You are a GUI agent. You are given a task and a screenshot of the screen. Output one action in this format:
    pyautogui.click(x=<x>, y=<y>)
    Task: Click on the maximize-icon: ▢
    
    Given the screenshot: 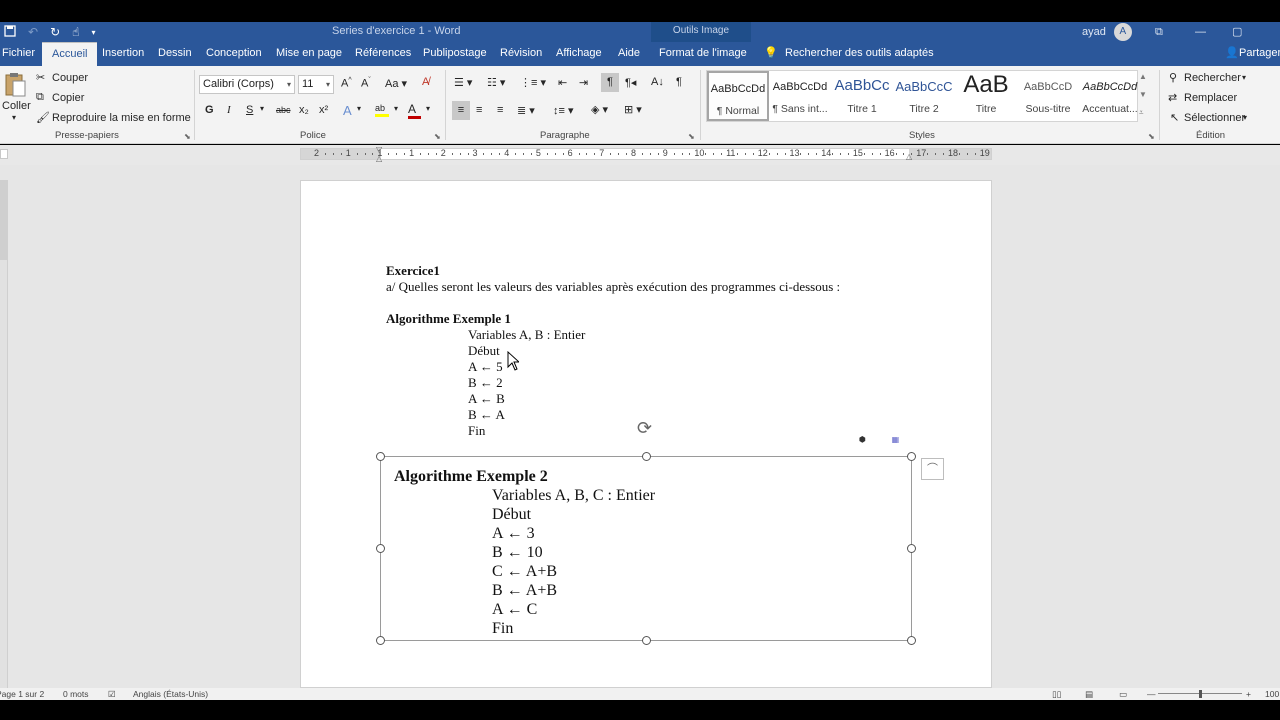 What is the action you would take?
    pyautogui.click(x=1237, y=32)
    